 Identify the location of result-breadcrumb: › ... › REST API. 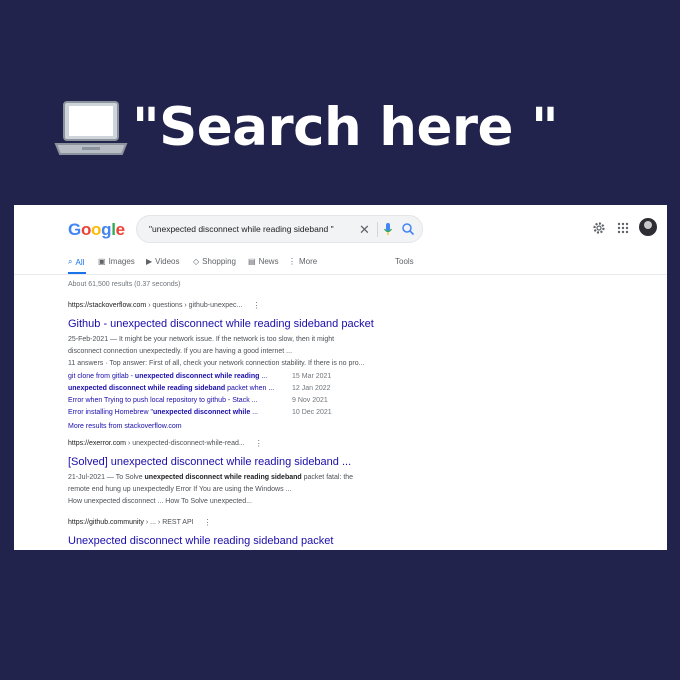
(169, 522).